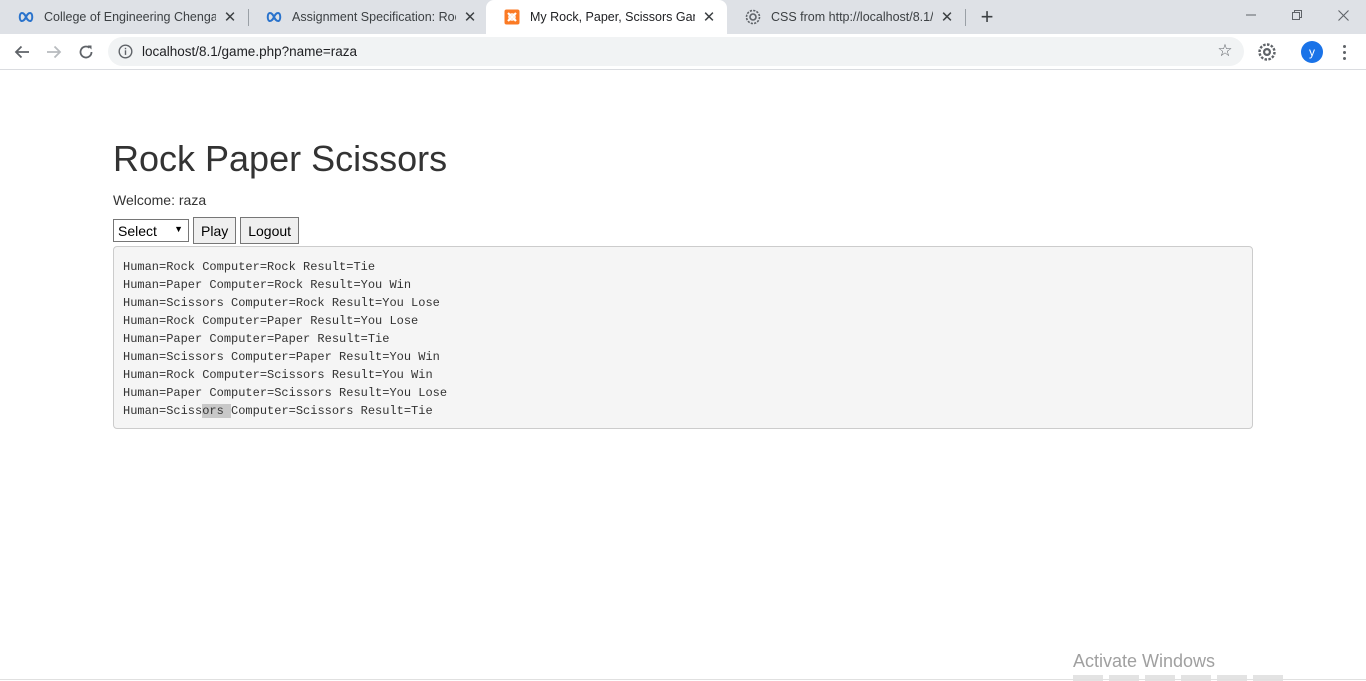 The image size is (1366, 681). What do you see at coordinates (332, 411) in the screenshot?
I see `result-text: Computer=Scissors Result=Tie` at bounding box center [332, 411].